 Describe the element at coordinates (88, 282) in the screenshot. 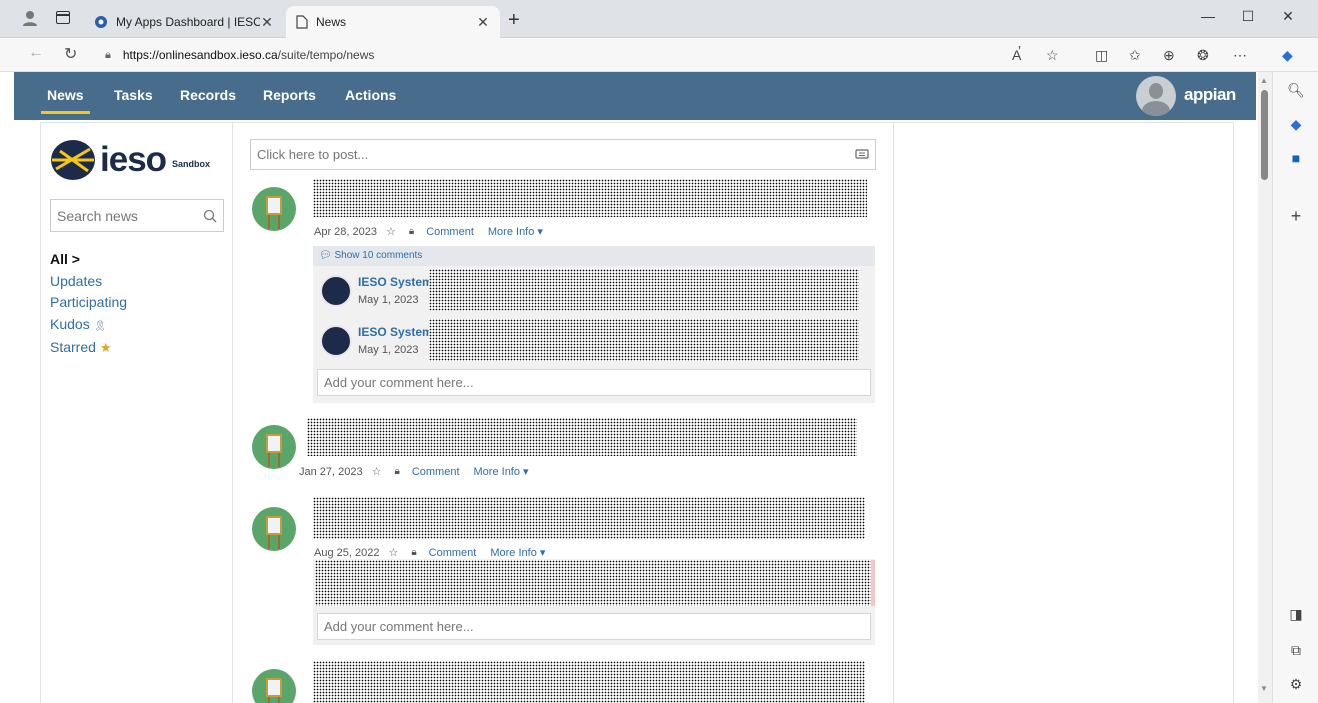

I see `filter-updates: Updates` at that location.